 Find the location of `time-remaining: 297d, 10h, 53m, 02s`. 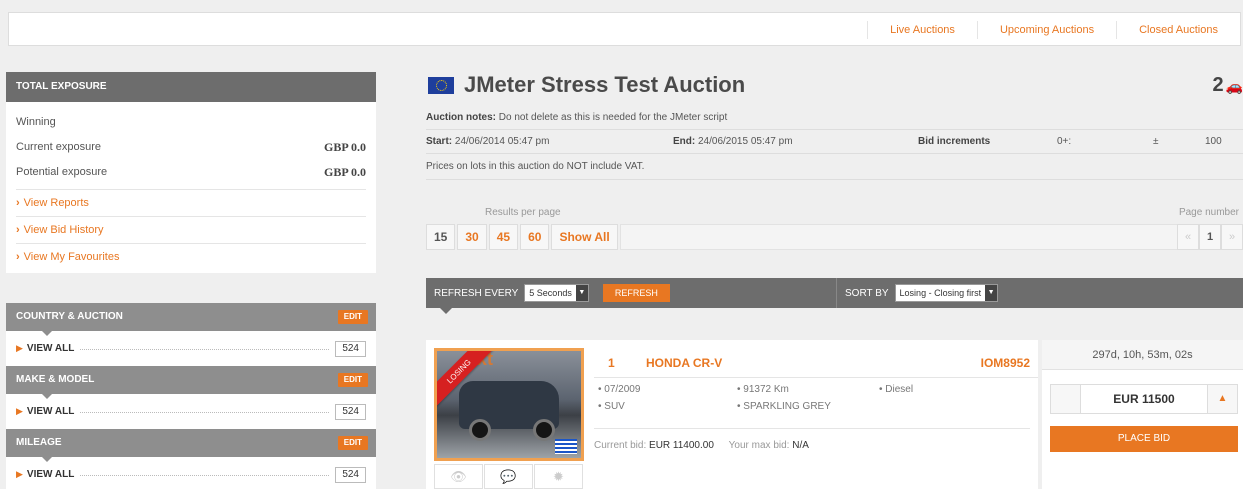

time-remaining: 297d, 10h, 53m, 02s is located at coordinates (1142, 355).